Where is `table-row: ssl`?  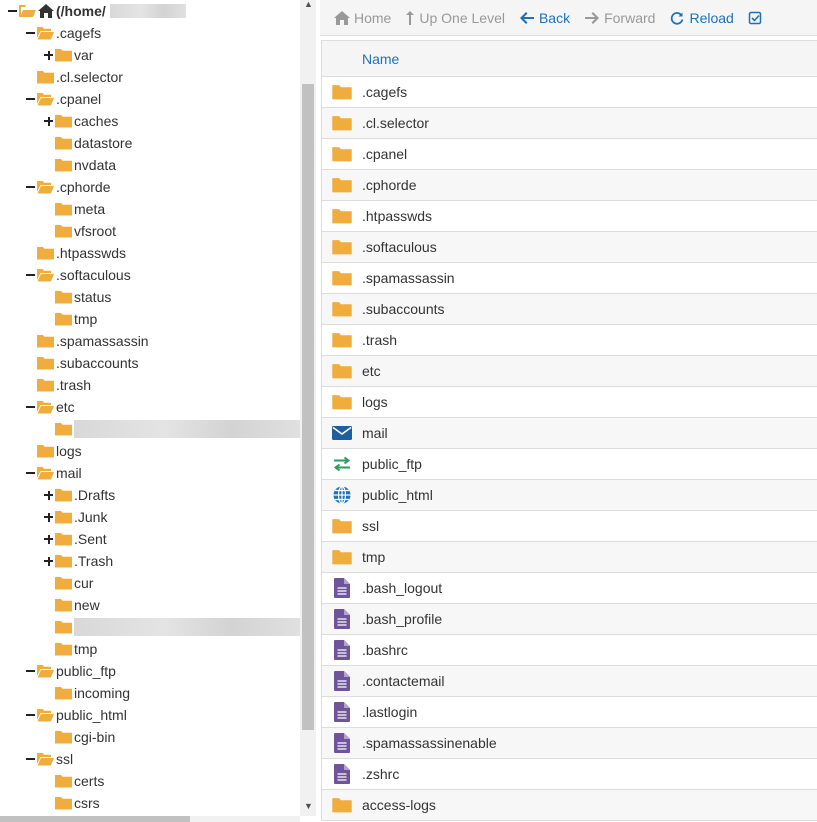 table-row: ssl is located at coordinates (569, 526).